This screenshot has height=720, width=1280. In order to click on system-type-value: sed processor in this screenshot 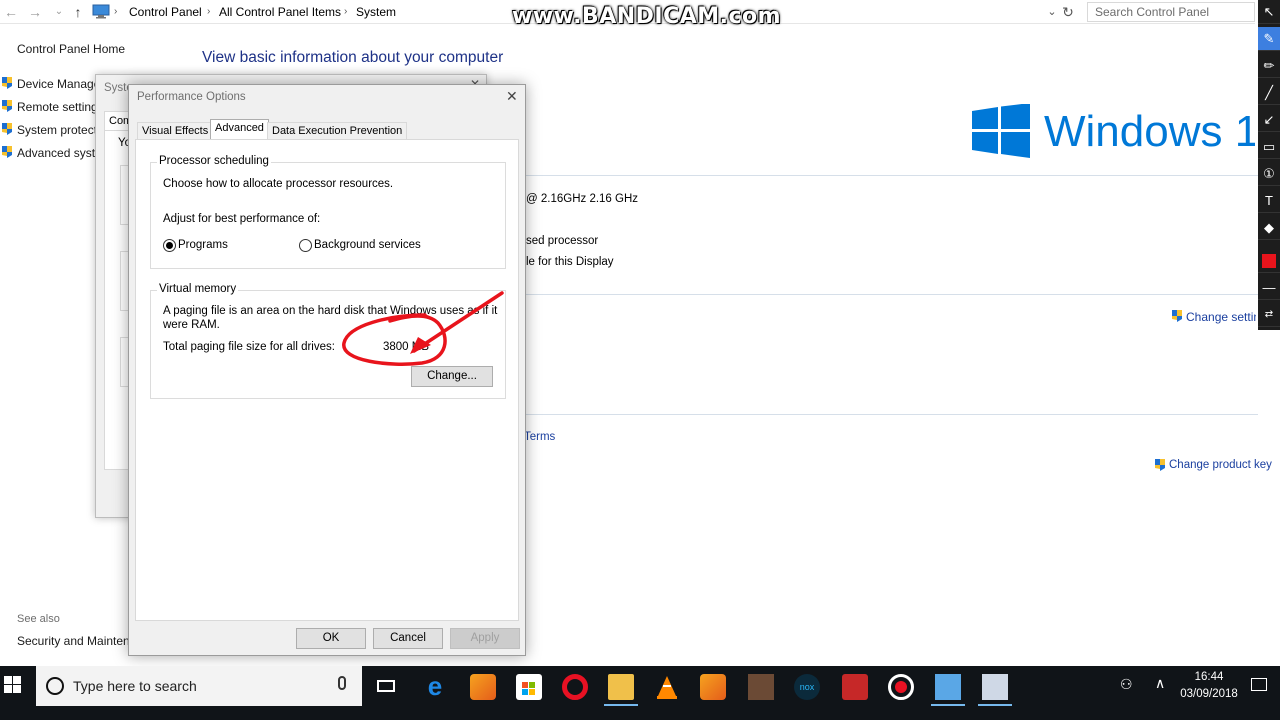, I will do `click(562, 241)`.